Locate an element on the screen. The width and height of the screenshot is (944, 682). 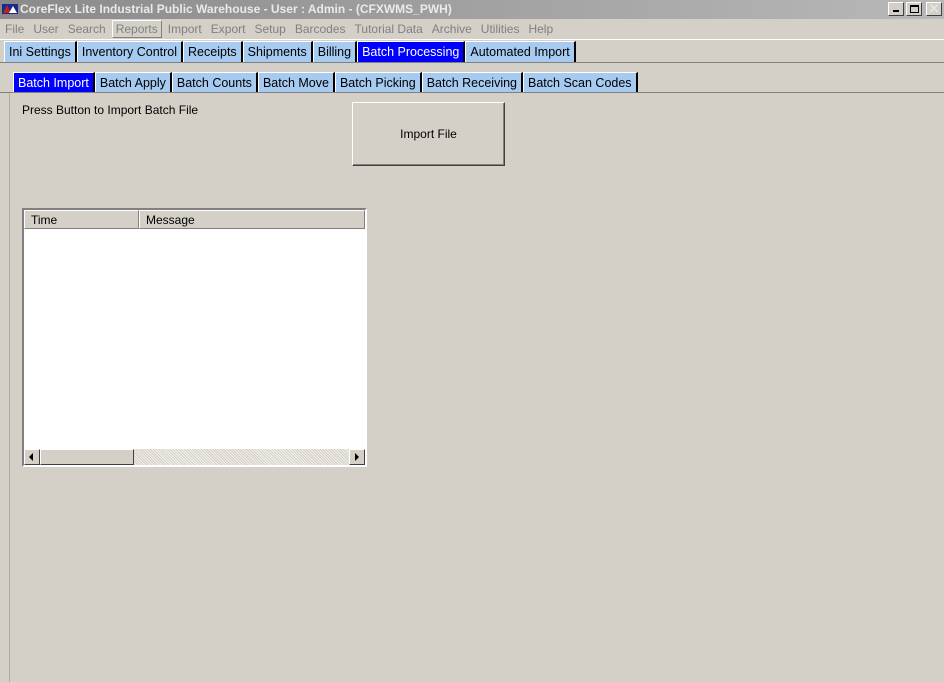
menu-utilities: Utilities is located at coordinates (500, 29).